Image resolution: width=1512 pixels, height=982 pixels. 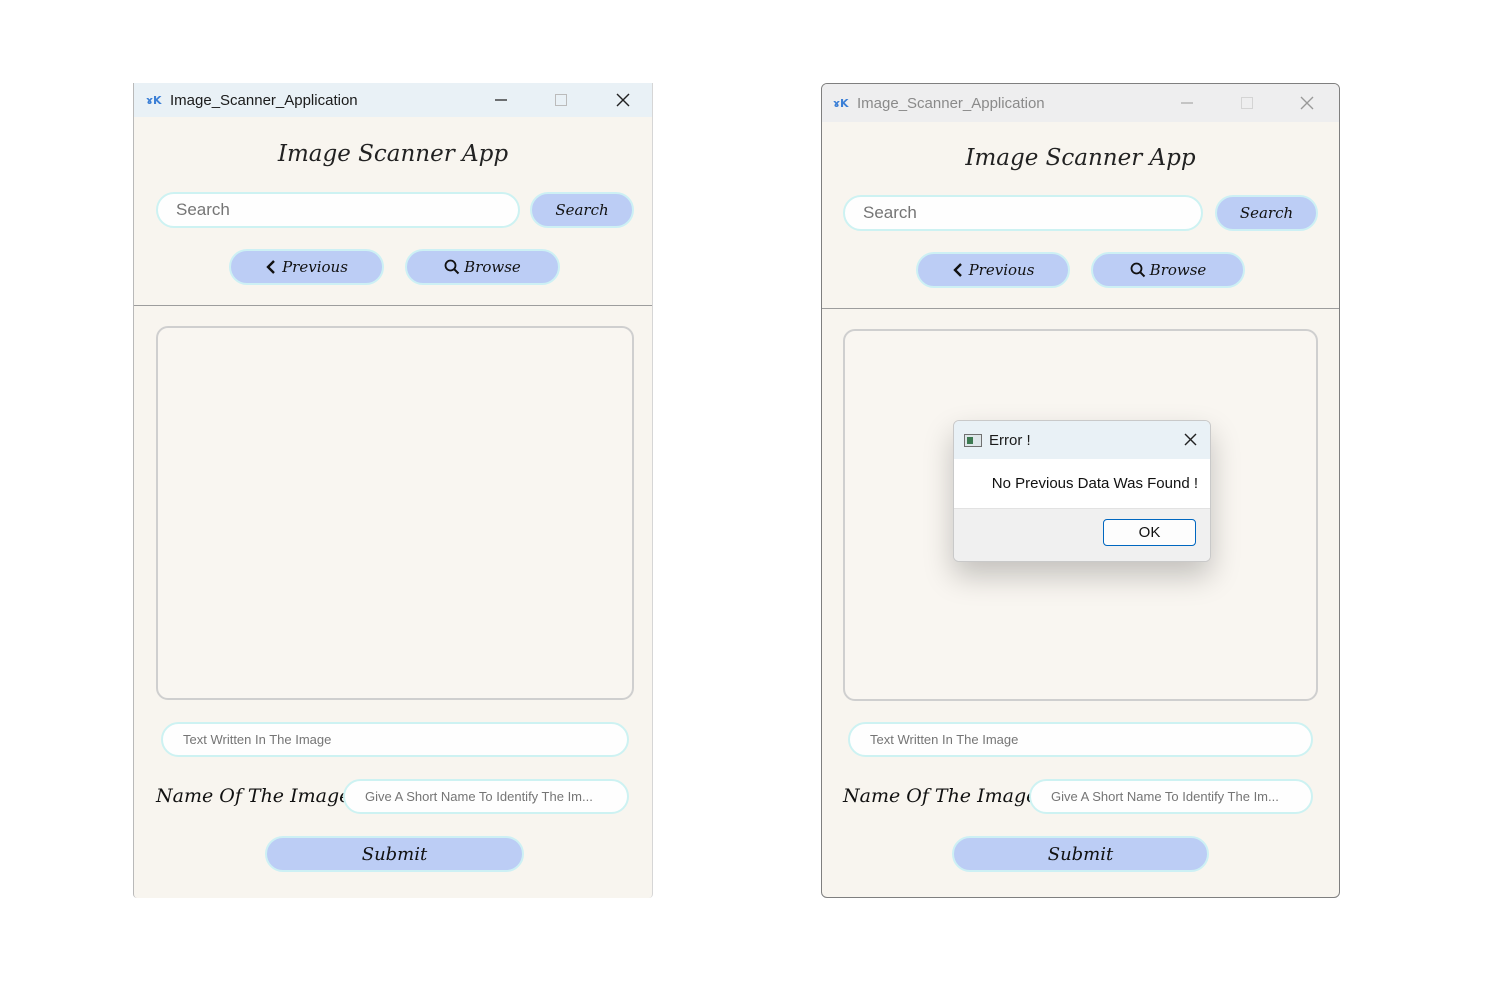 I want to click on dialog-app-icon, so click(x=973, y=440).